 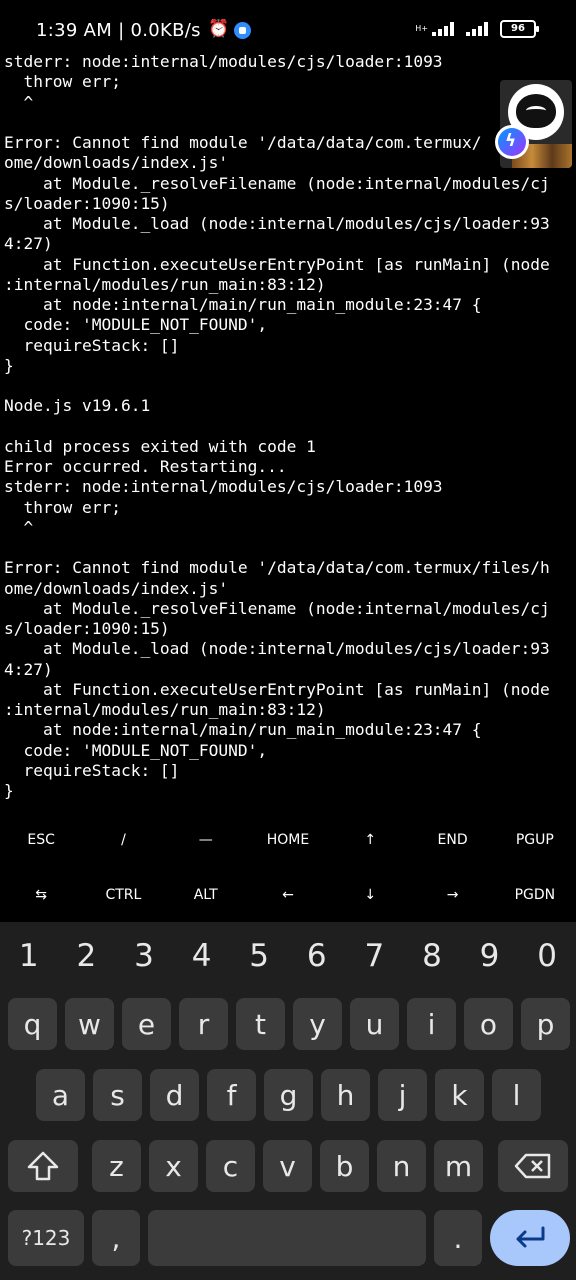 What do you see at coordinates (230, 1166) in the screenshot?
I see `letter-key: c` at bounding box center [230, 1166].